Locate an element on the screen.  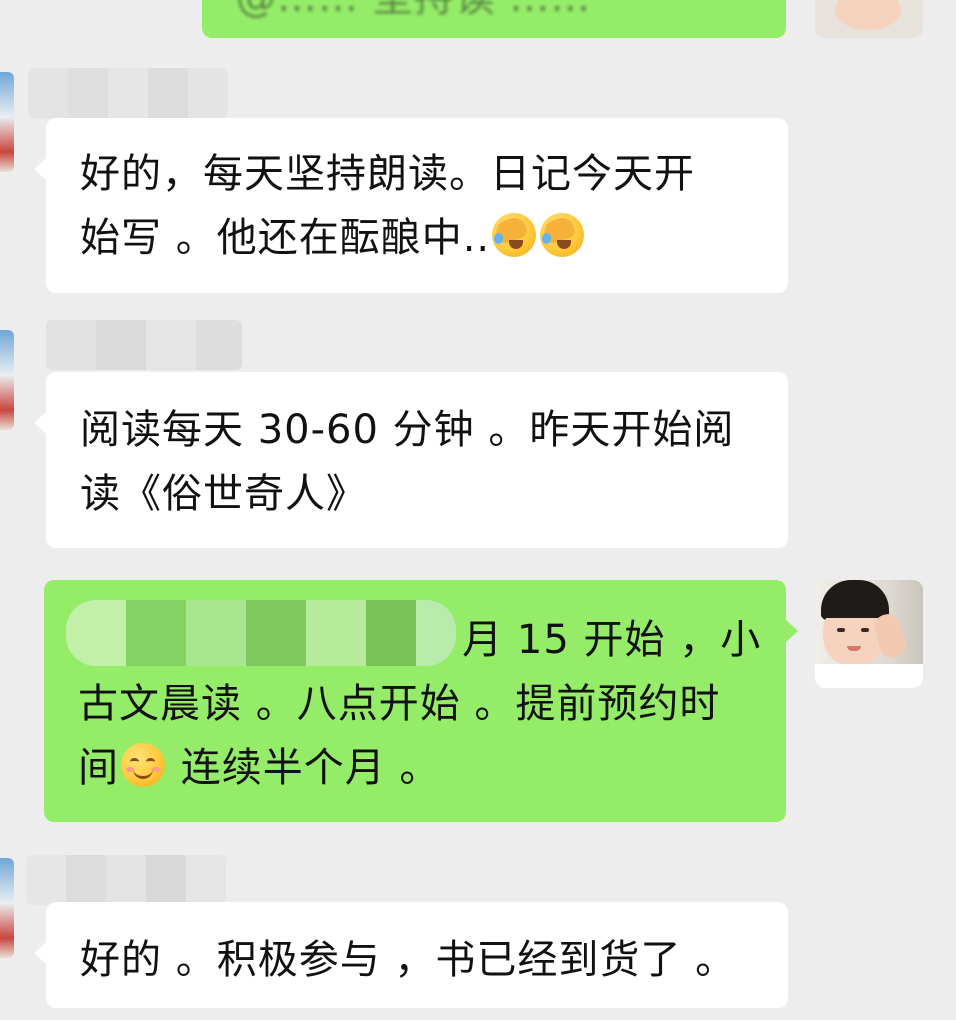
smile-emoji-icon is located at coordinates (143, 765).